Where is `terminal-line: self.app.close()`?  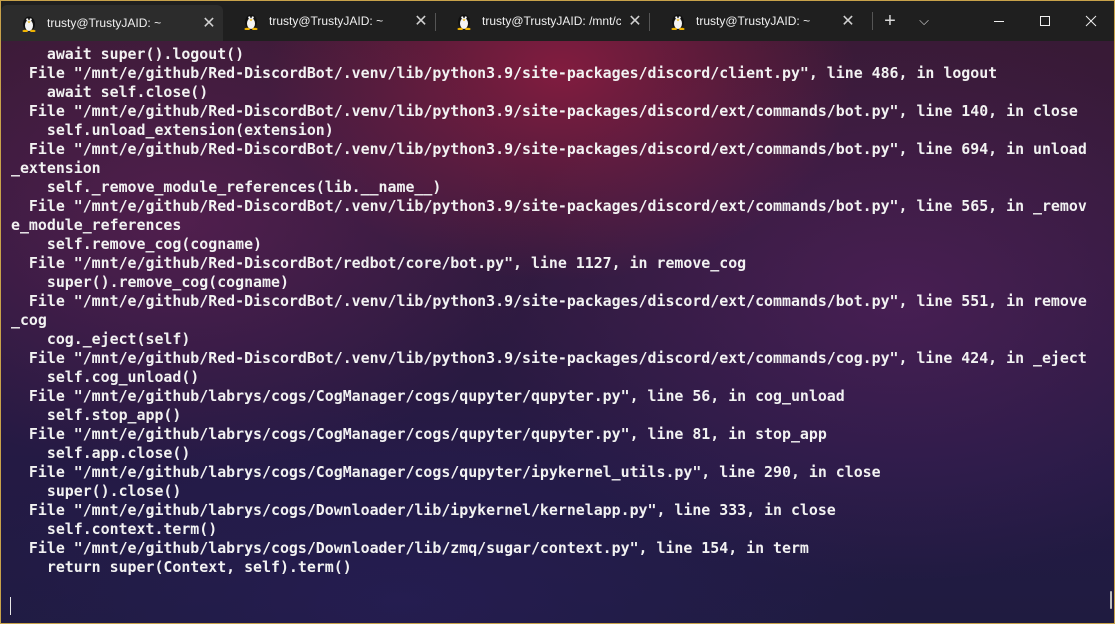
terminal-line: self.app.close() is located at coordinates (101, 453).